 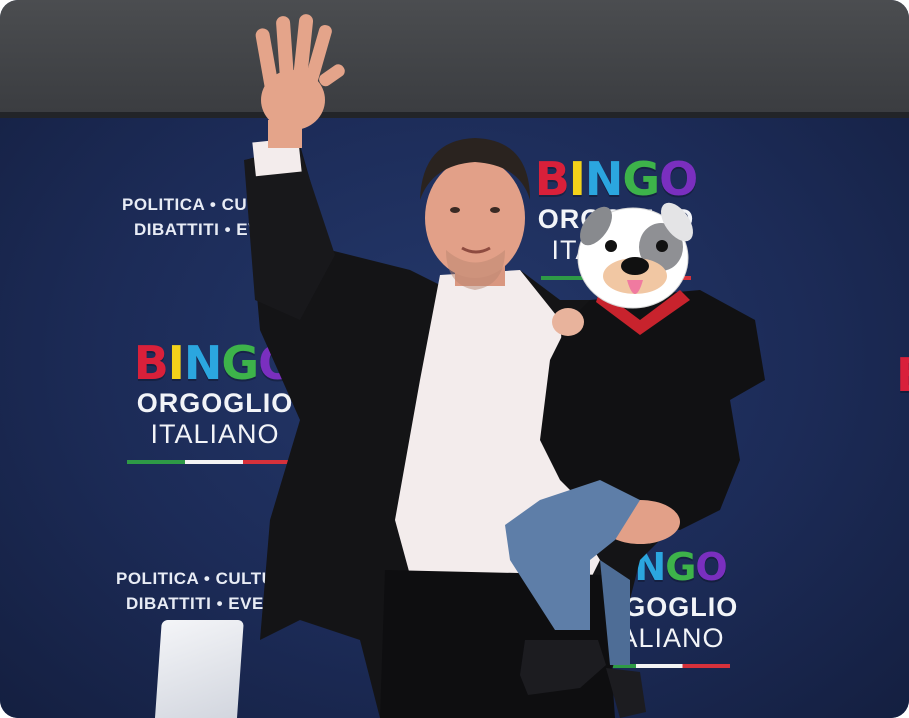 What do you see at coordinates (475, 214) in the screenshot?
I see `man-head` at bounding box center [475, 214].